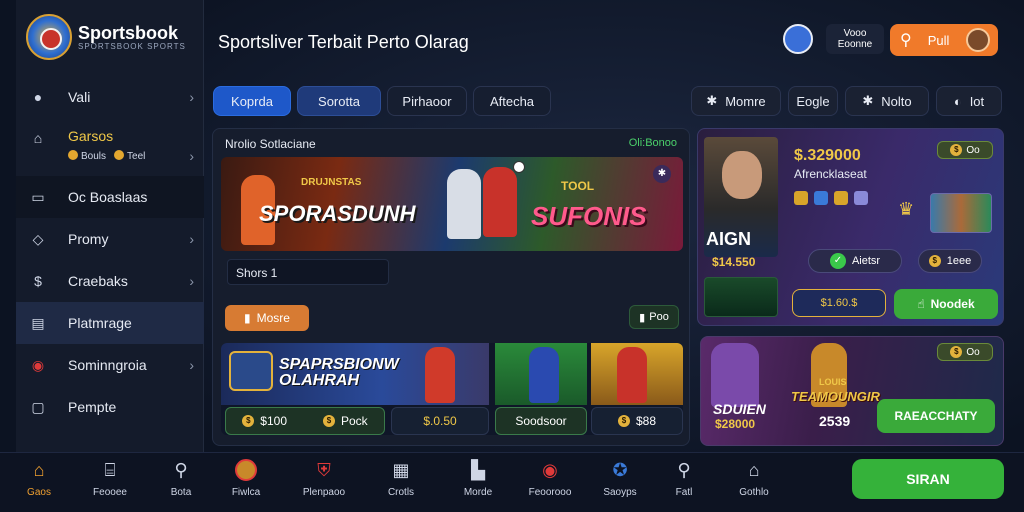 The image size is (1024, 512). What do you see at coordinates (440, 421) in the screenshot?
I see `odds-chip: $.0.50` at bounding box center [440, 421].